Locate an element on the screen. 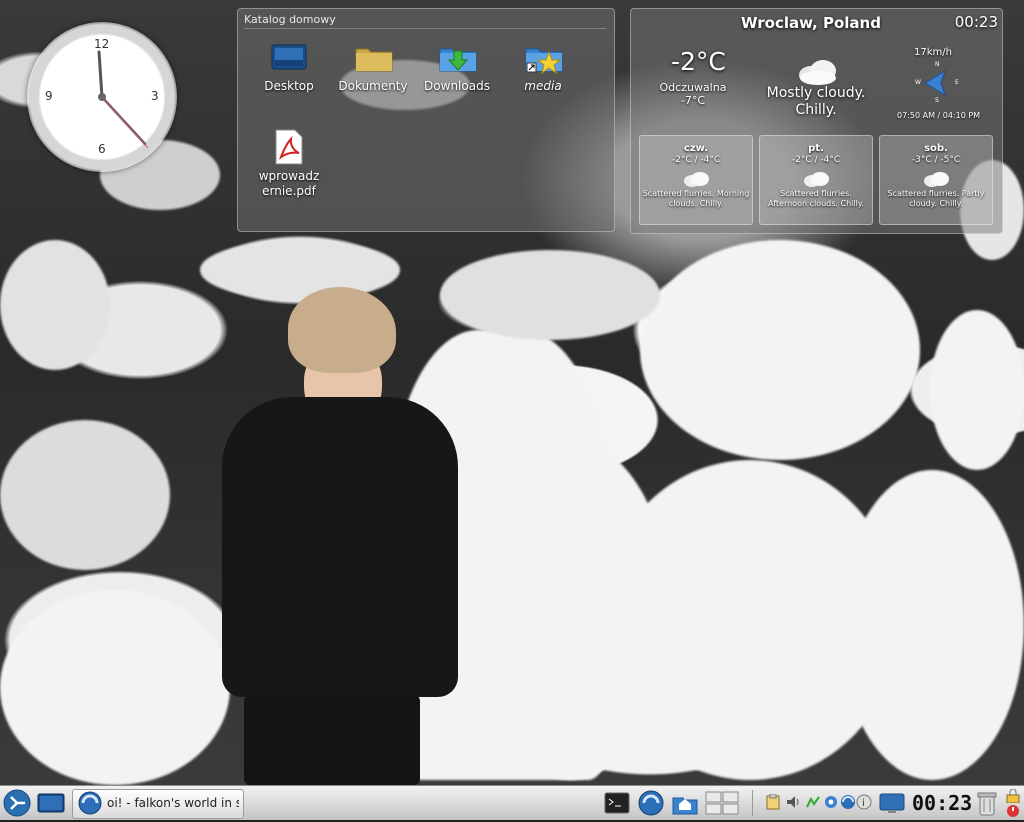 The width and height of the screenshot is (1024, 822). lock-button is located at coordinates (1013, 796).